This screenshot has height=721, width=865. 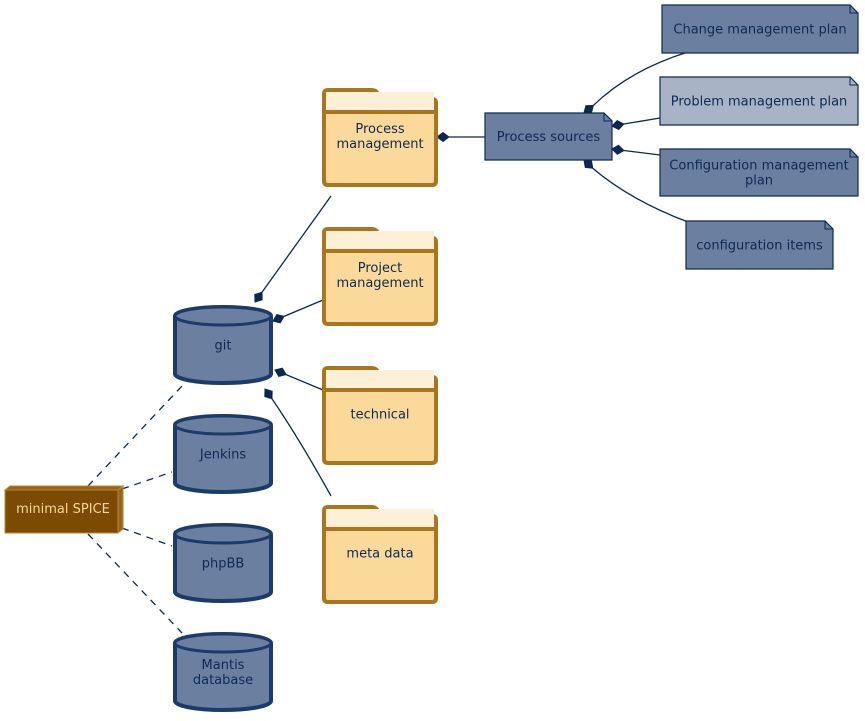 I want to click on node-label: Jenkins, so click(x=222, y=455).